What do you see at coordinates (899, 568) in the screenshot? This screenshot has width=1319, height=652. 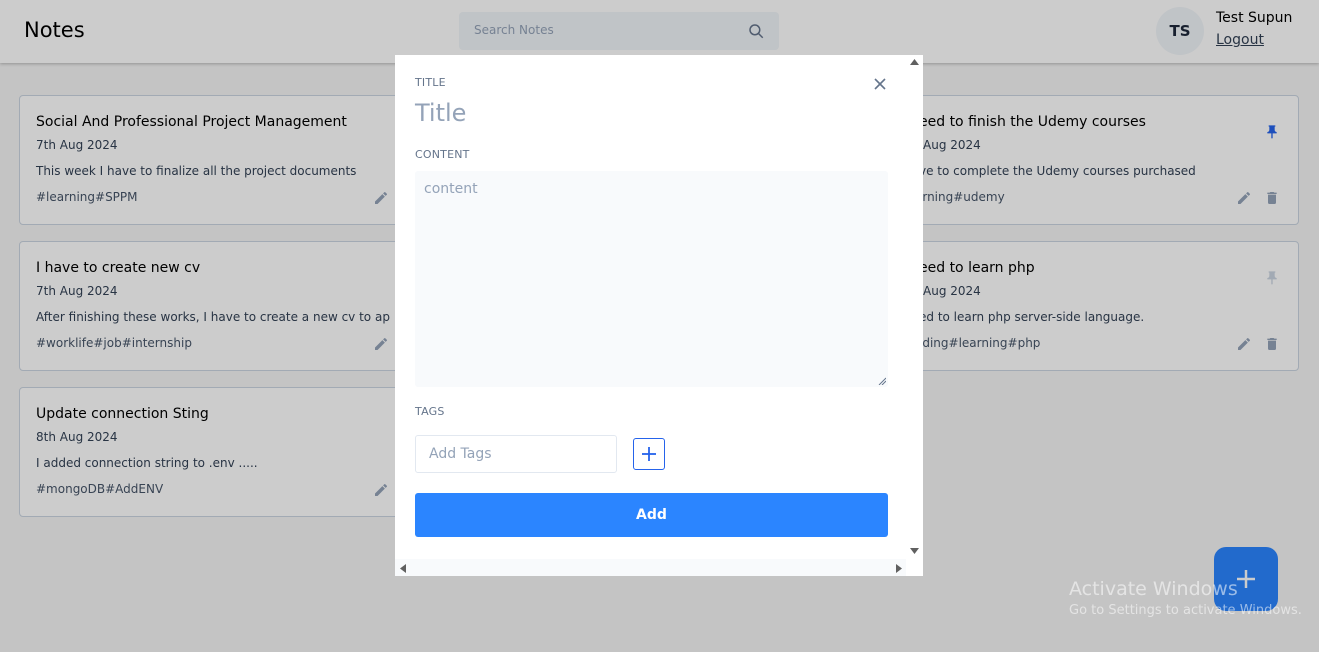 I see `scroll-right-icon` at bounding box center [899, 568].